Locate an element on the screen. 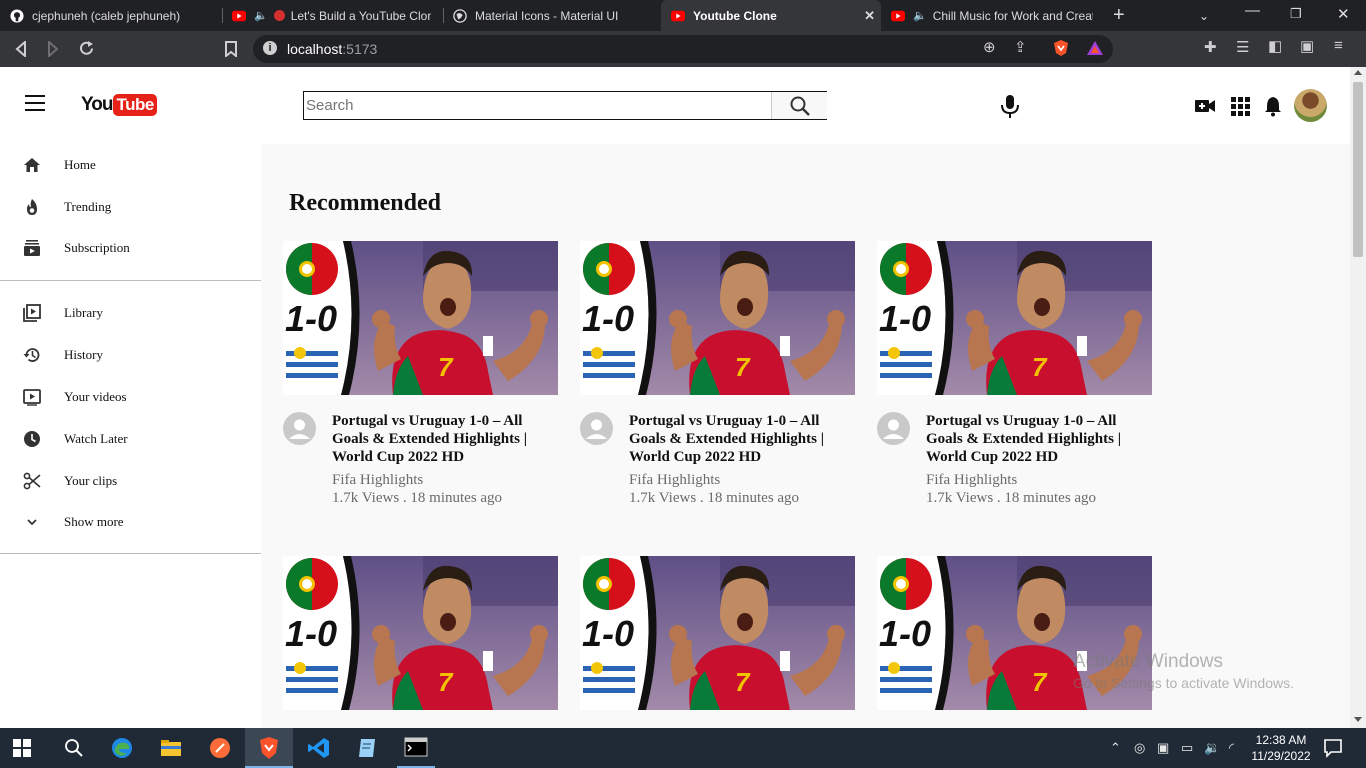  sidebar-item-trending: Trending is located at coordinates (130, 206).